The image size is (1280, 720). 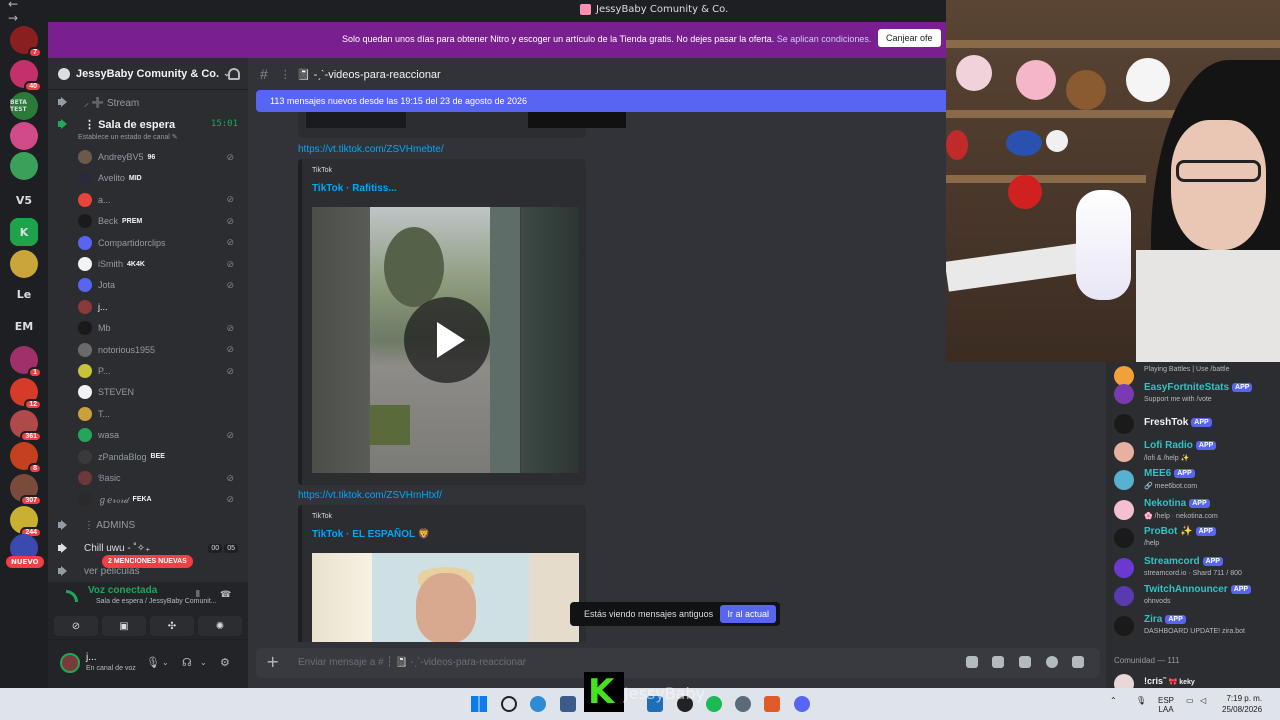 I want to click on member-item: !cris˜ 🎀 keky, so click(x=1197, y=679).